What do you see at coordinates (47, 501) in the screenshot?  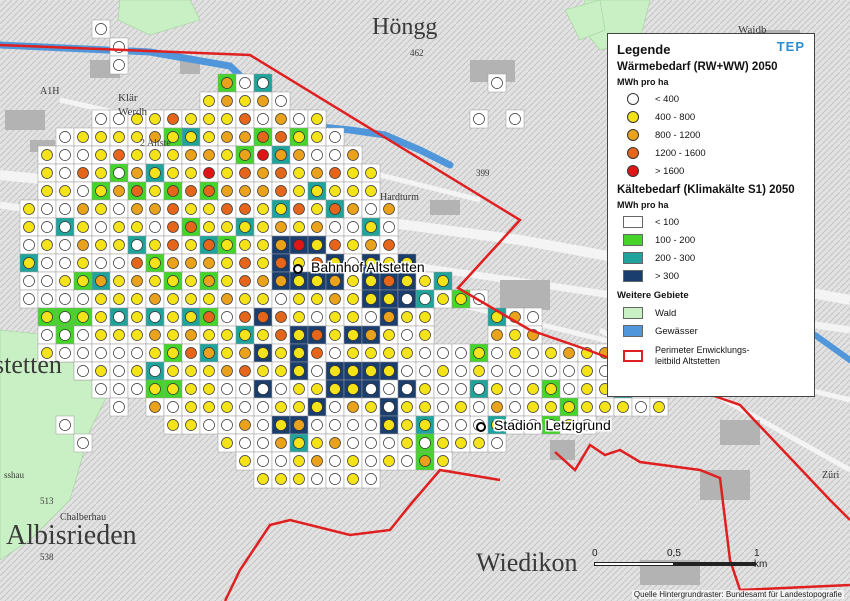 I see `map-label: 513` at bounding box center [47, 501].